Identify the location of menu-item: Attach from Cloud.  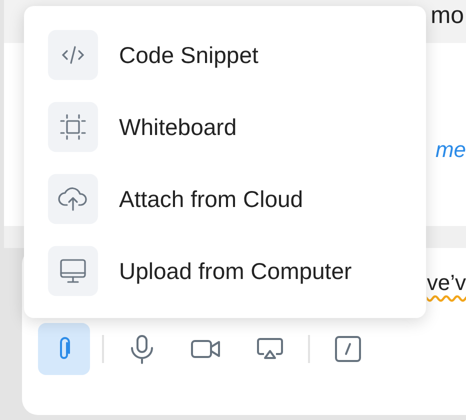
(237, 199).